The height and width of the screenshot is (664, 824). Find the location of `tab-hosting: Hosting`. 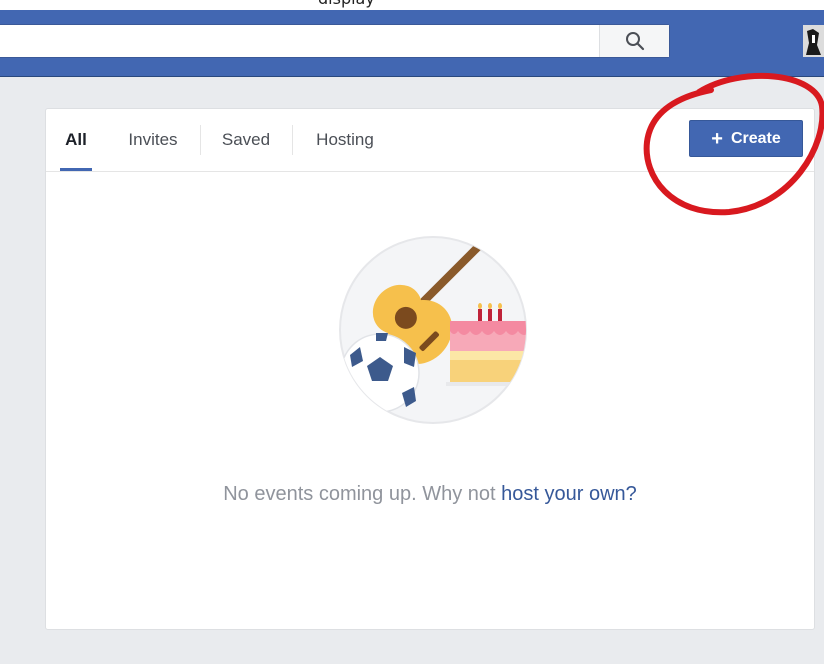

tab-hosting: Hosting is located at coordinates (345, 140).